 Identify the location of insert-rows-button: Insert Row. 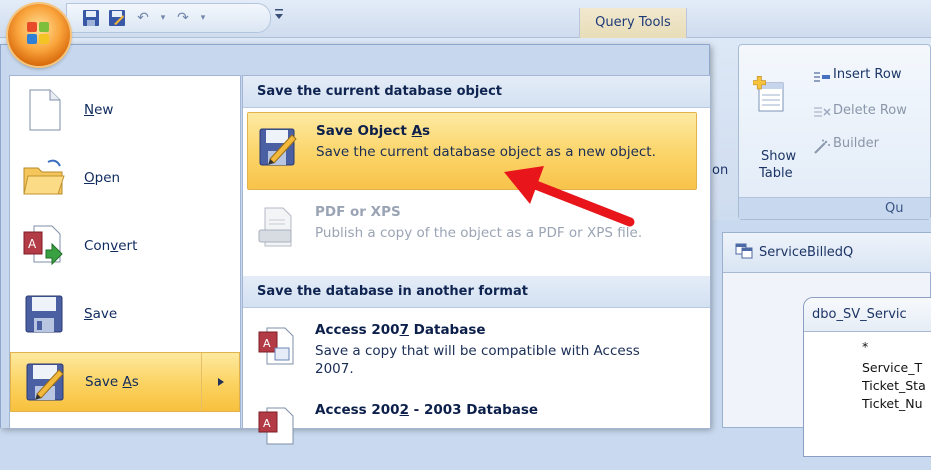
(867, 74).